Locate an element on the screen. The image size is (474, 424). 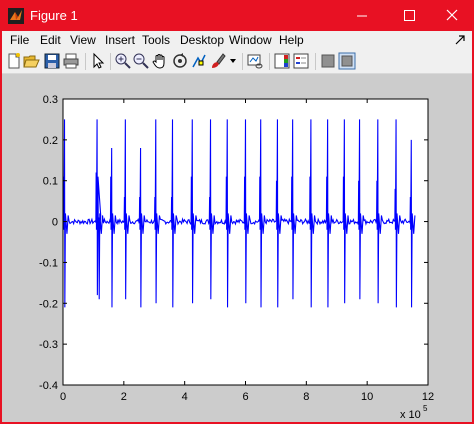
save-icon is located at coordinates (52, 61).